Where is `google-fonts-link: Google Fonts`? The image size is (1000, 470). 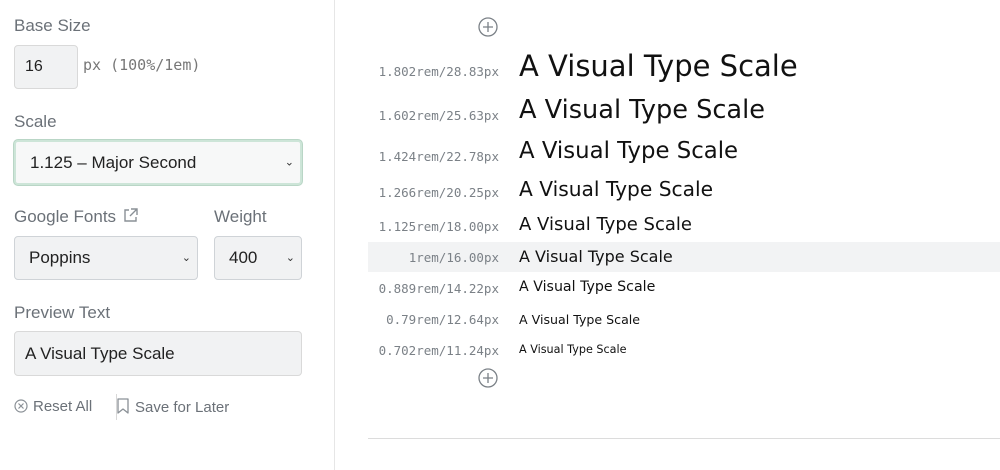 google-fonts-link: Google Fonts is located at coordinates (76, 217).